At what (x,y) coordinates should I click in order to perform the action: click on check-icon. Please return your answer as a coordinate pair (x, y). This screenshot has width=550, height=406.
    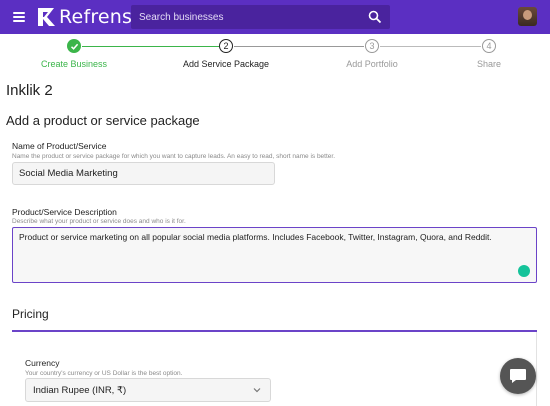
    Looking at the image, I should click on (74, 46).